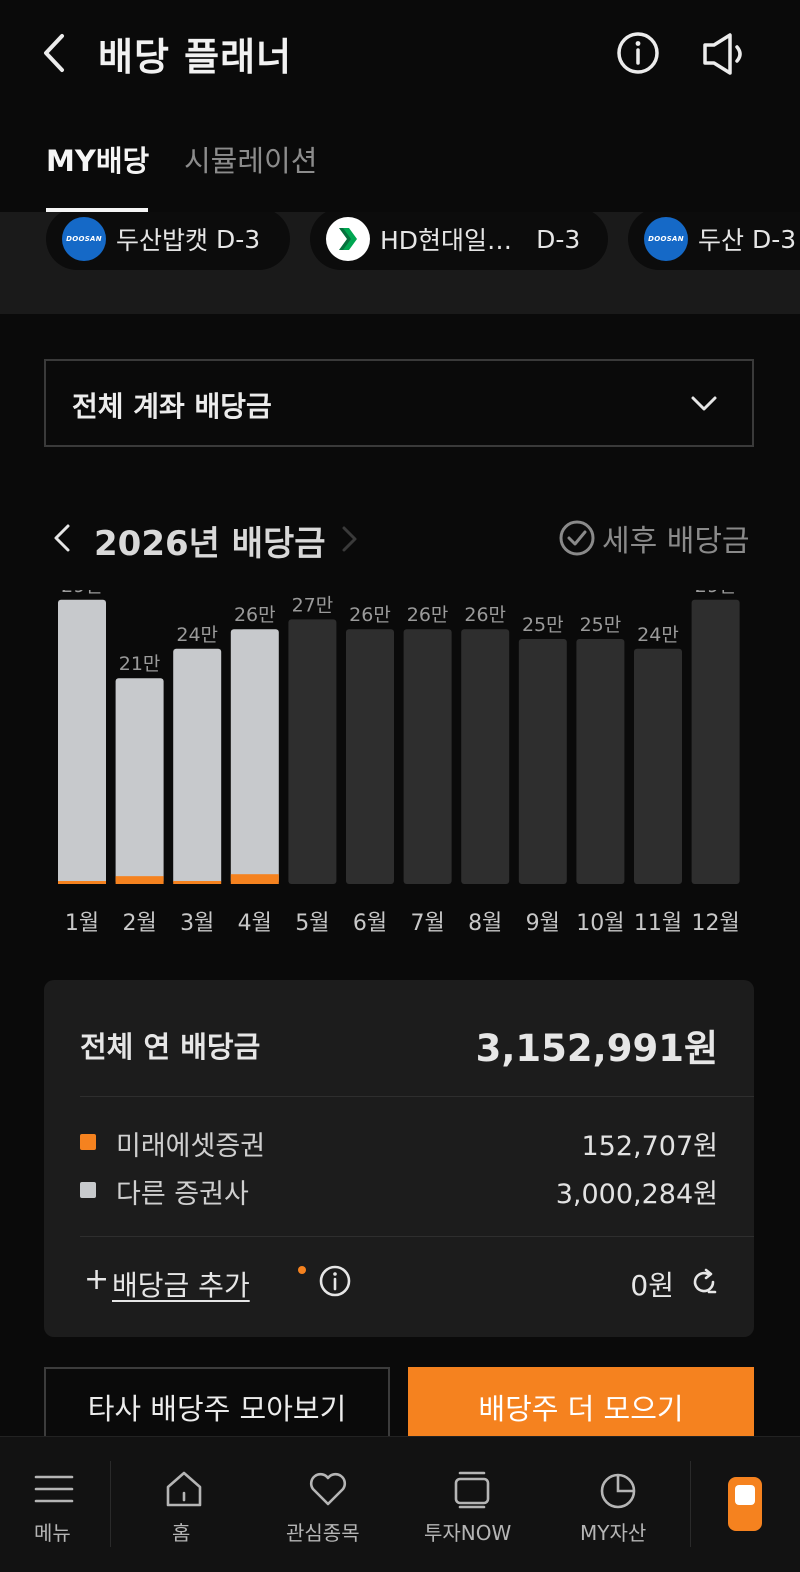  I want to click on nav-label: 관심종목, so click(323, 1533).